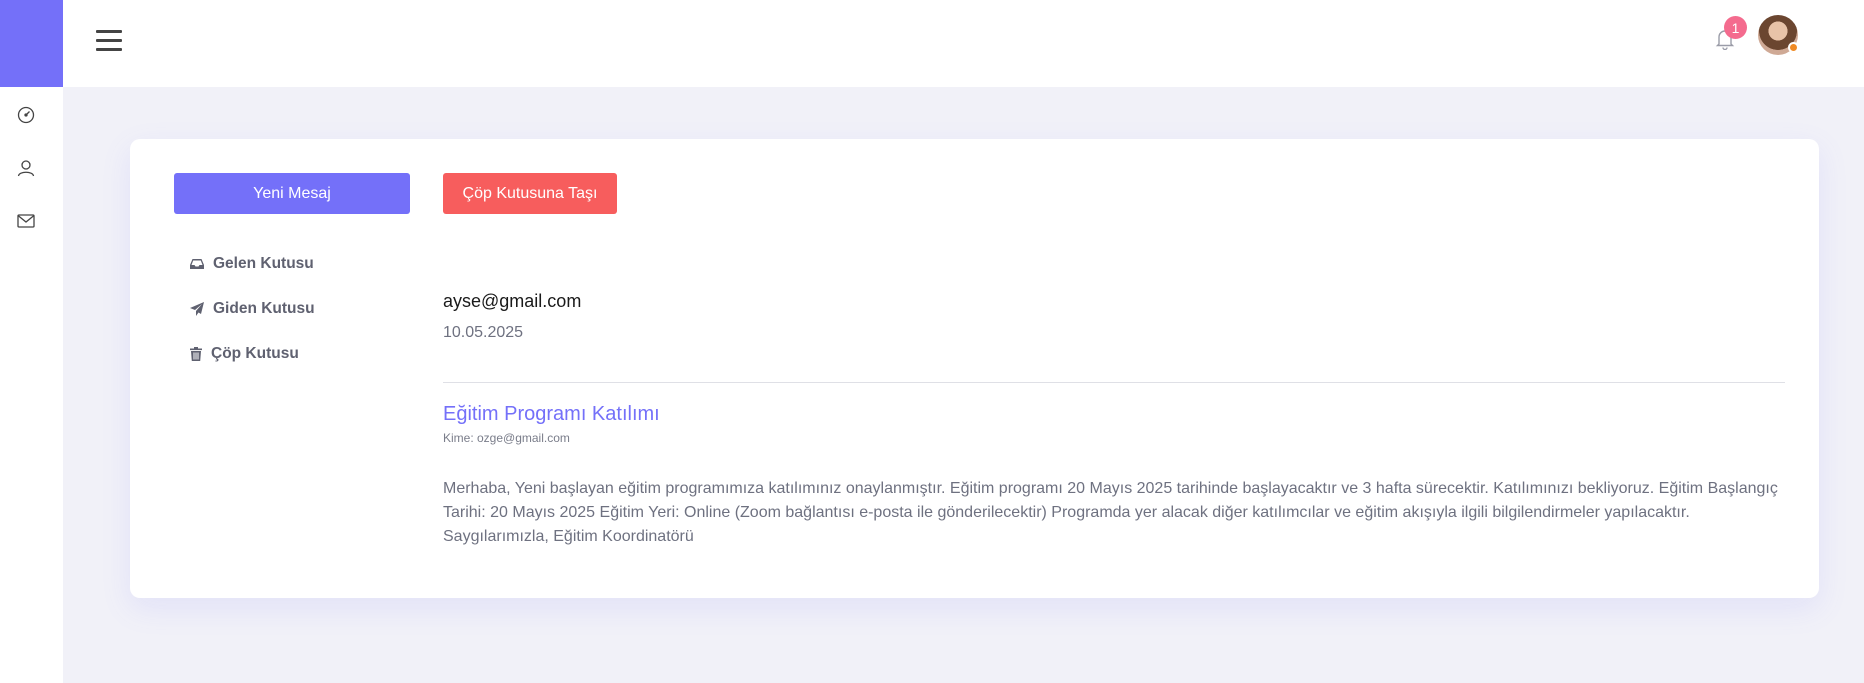 This screenshot has width=1864, height=683. What do you see at coordinates (109, 41) in the screenshot?
I see `menu-toggle-icon` at bounding box center [109, 41].